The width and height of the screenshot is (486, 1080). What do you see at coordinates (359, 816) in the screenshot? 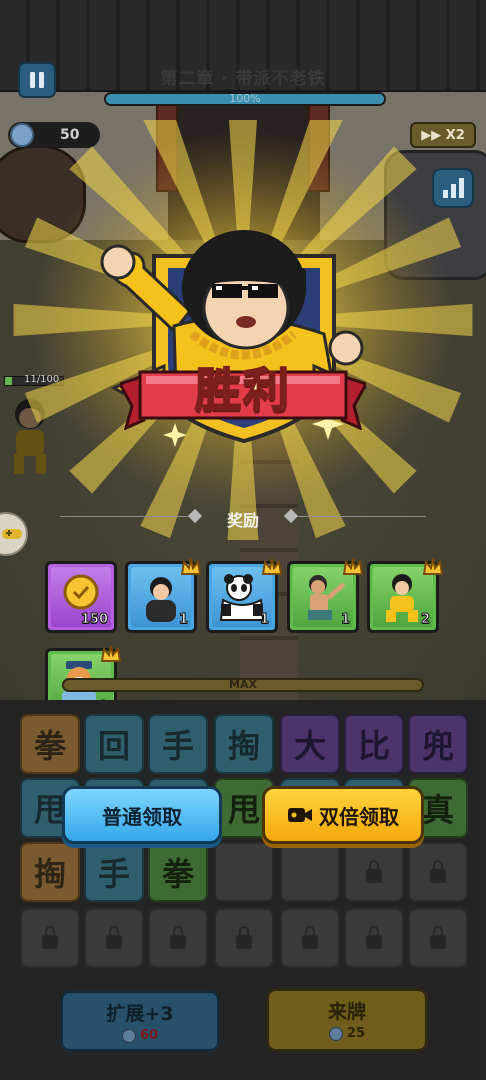
I see `double-claim-label: 双倍领取` at bounding box center [359, 816].